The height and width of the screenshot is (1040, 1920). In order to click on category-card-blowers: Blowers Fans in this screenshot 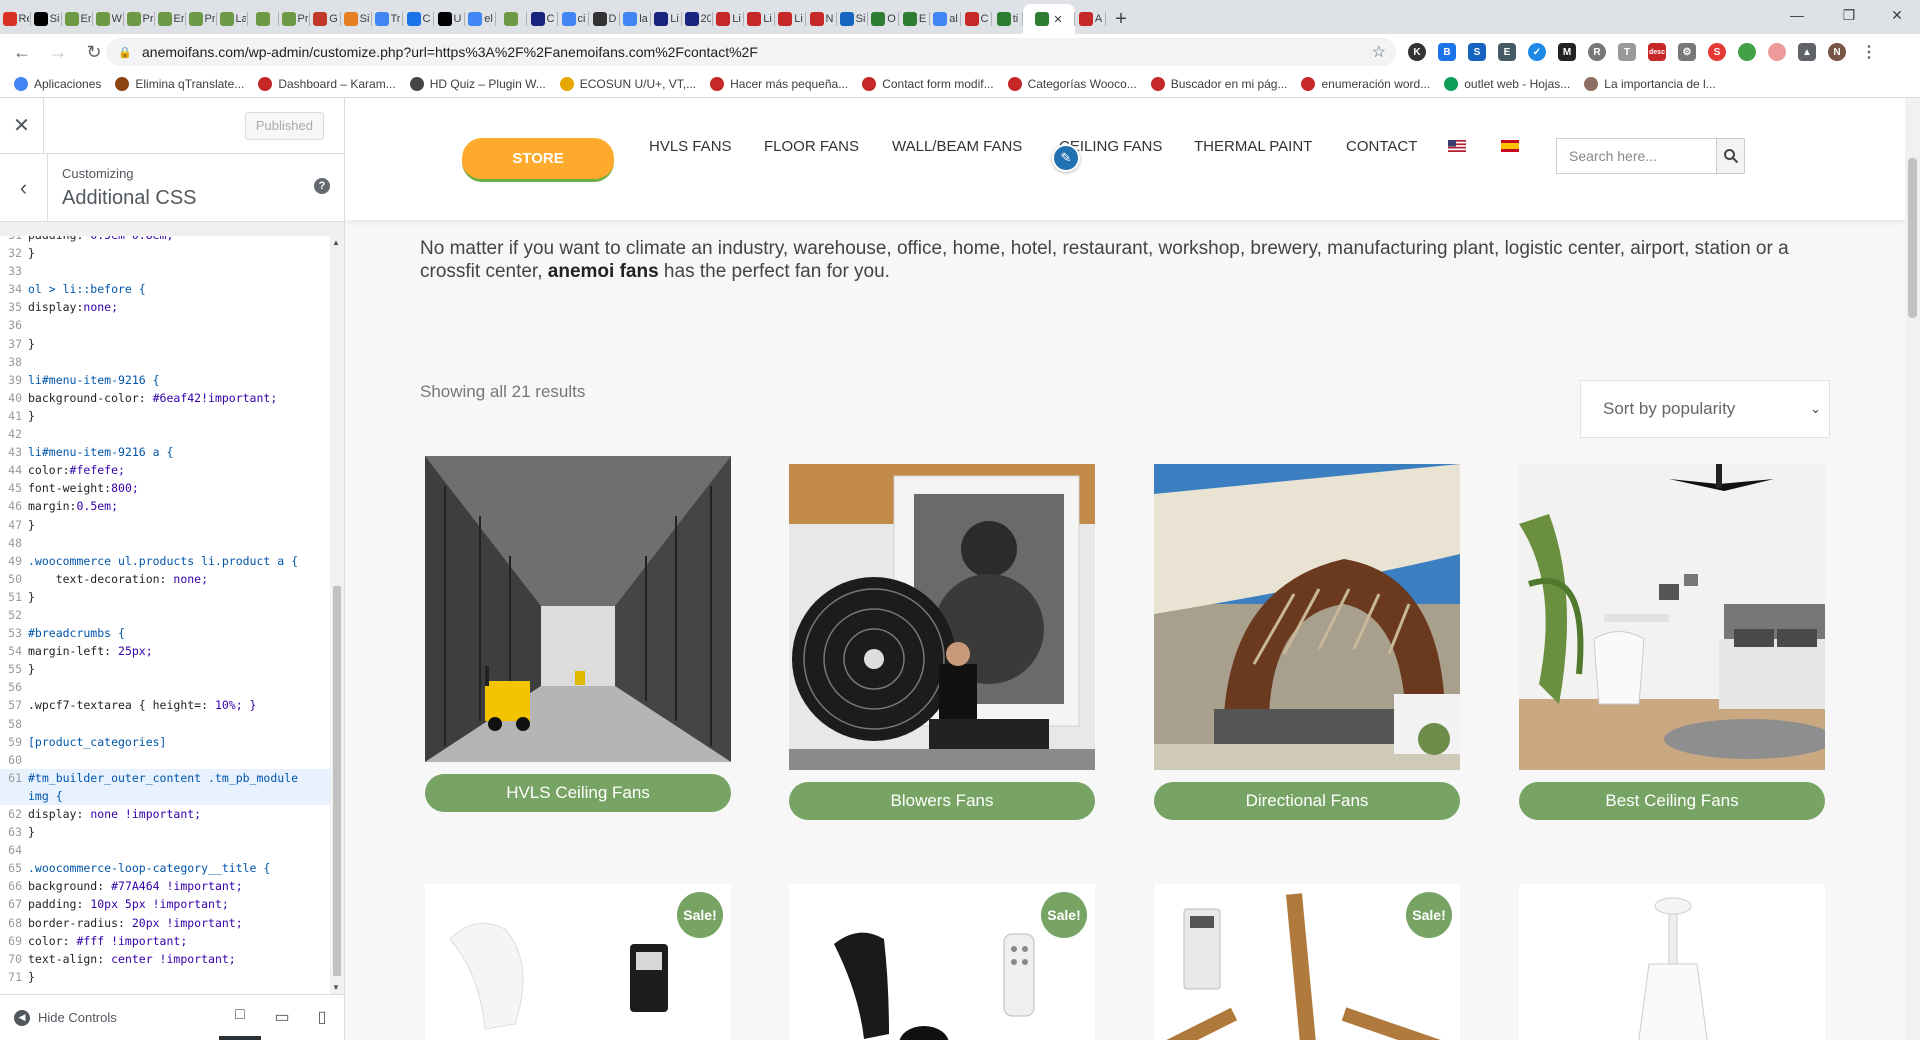, I will do `click(942, 642)`.